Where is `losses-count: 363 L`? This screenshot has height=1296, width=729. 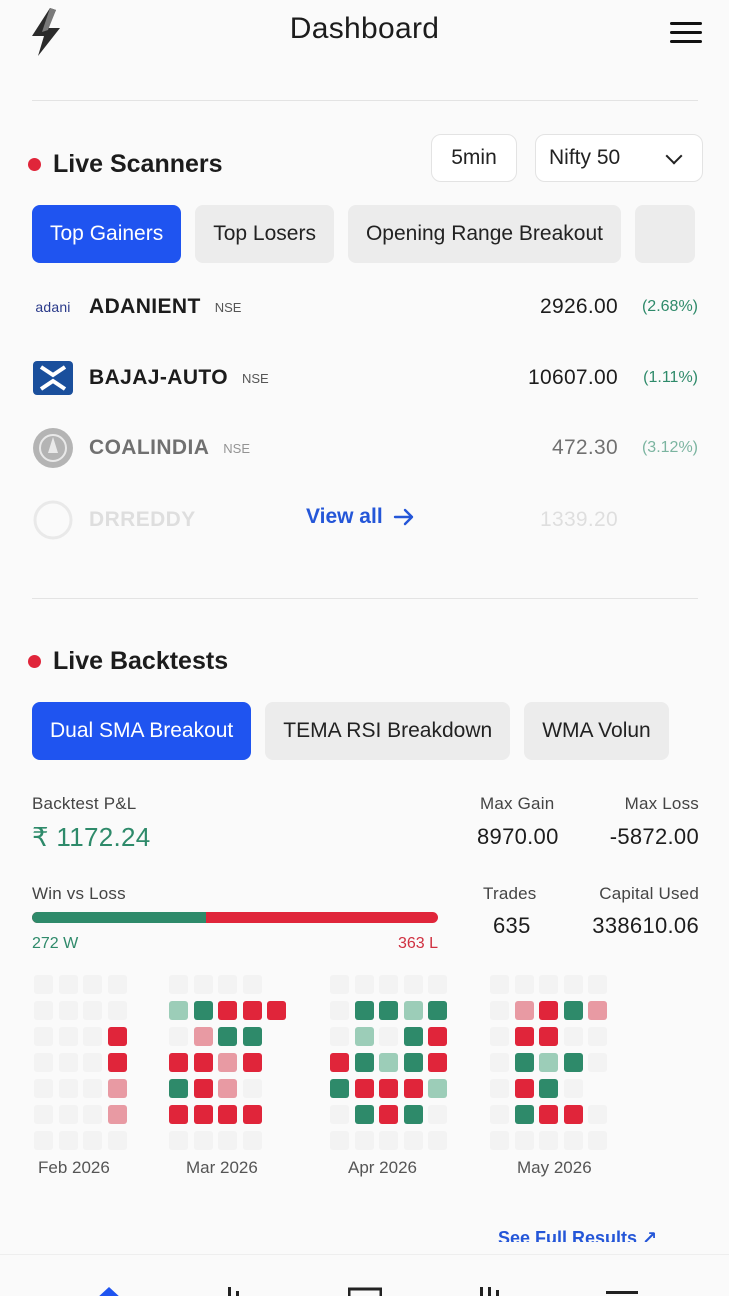 losses-count: 363 L is located at coordinates (417, 943).